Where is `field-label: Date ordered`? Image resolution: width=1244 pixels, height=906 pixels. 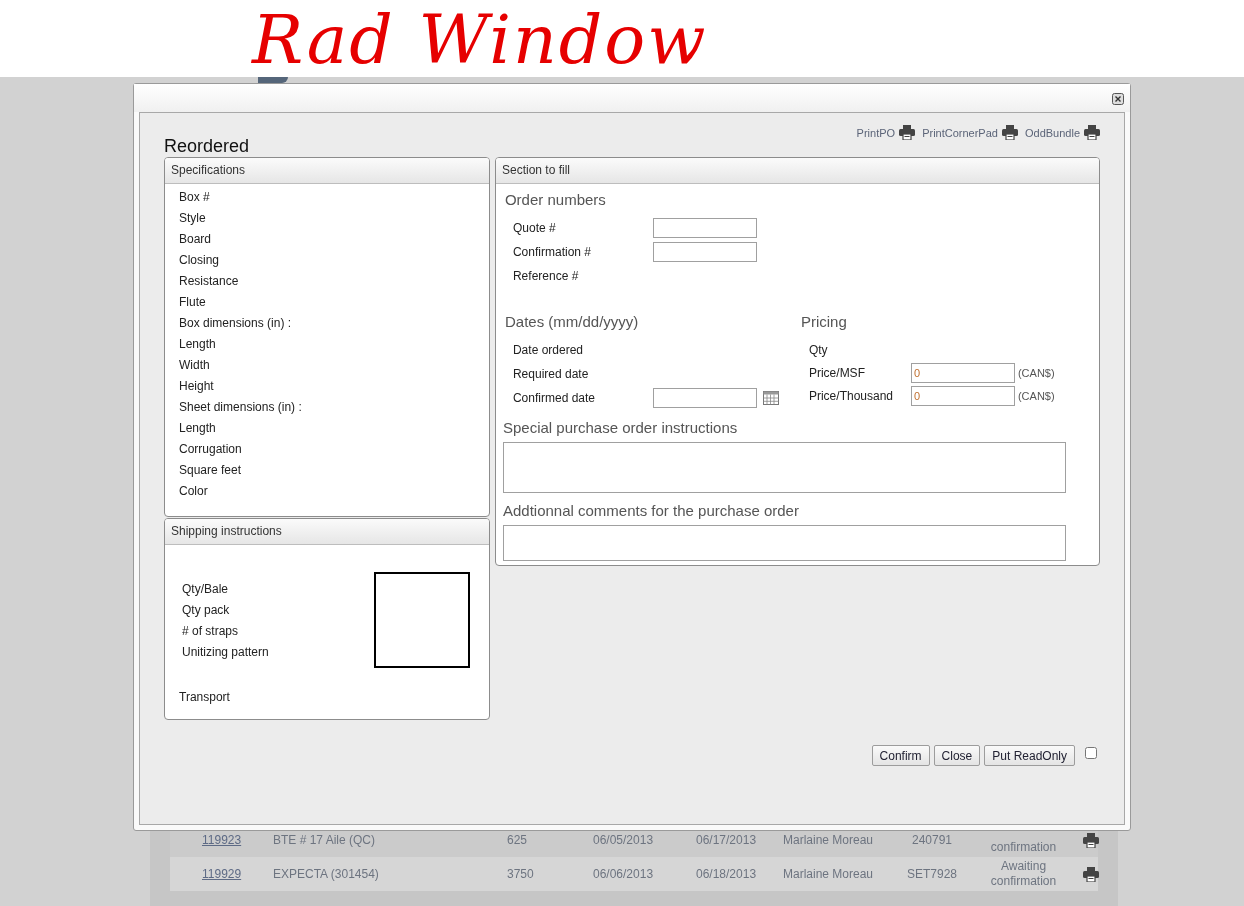 field-label: Date ordered is located at coordinates (548, 350).